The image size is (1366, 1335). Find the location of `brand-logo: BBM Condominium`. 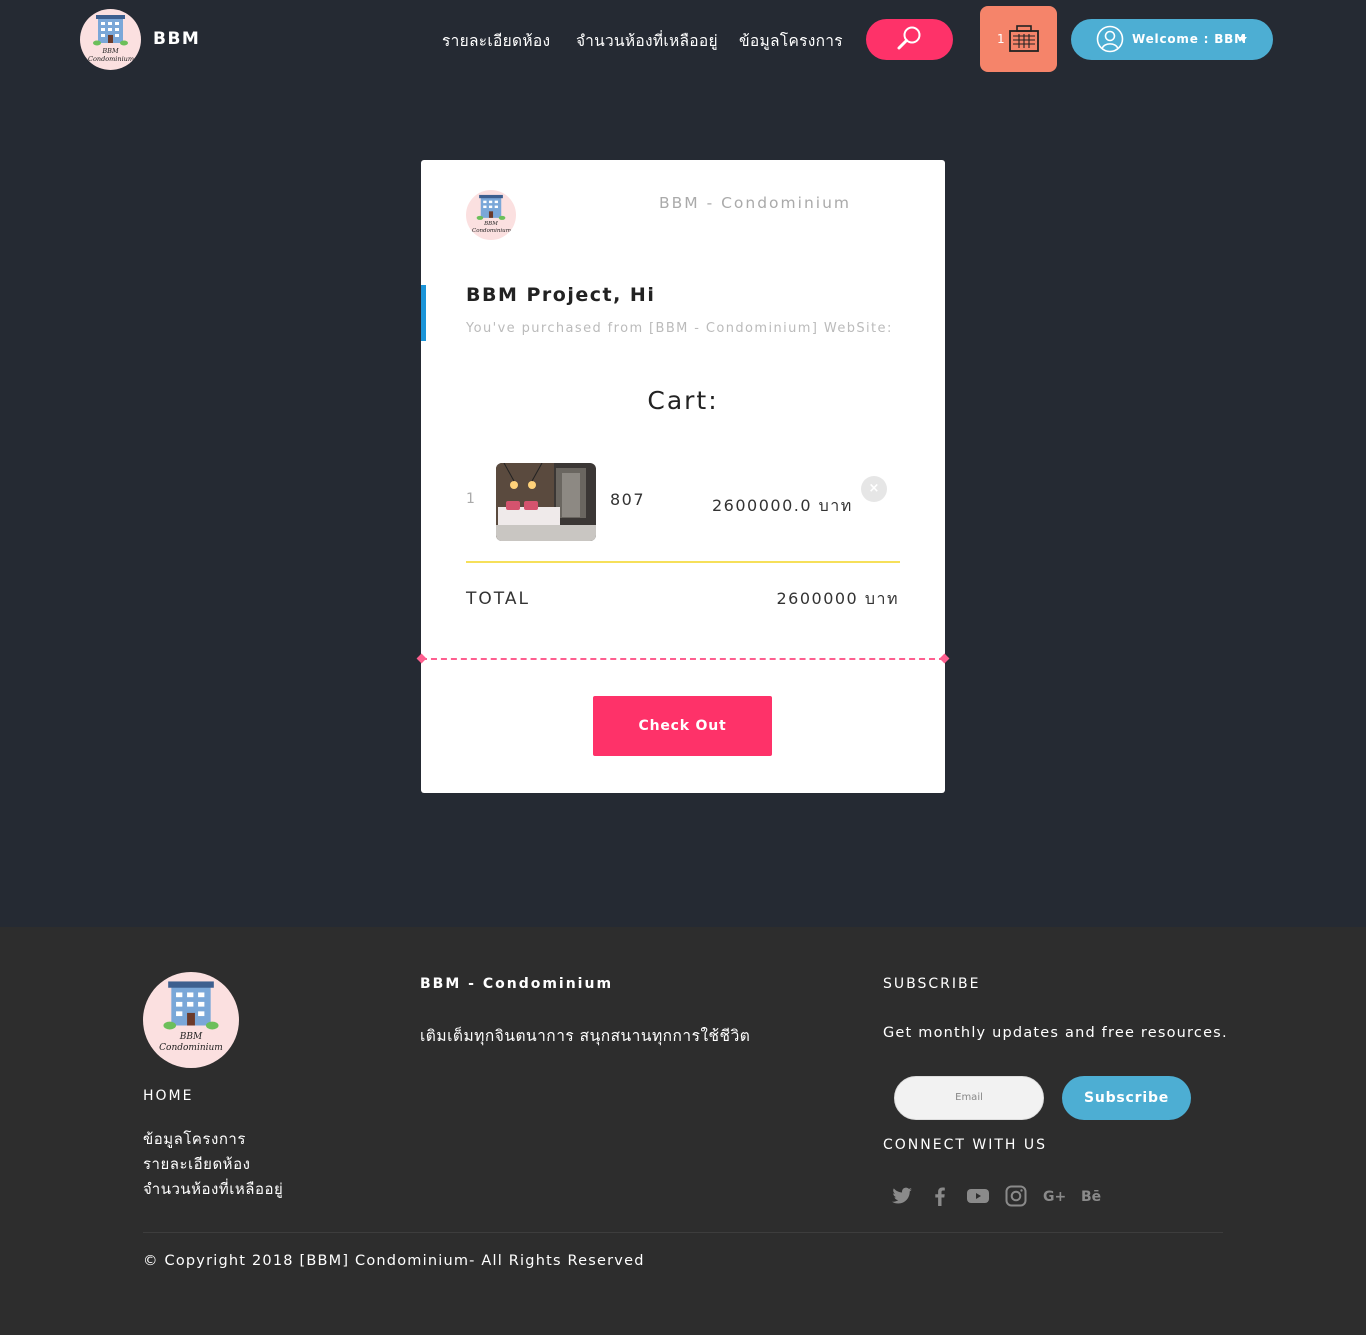

brand-logo: BBM Condominium is located at coordinates (110, 39).